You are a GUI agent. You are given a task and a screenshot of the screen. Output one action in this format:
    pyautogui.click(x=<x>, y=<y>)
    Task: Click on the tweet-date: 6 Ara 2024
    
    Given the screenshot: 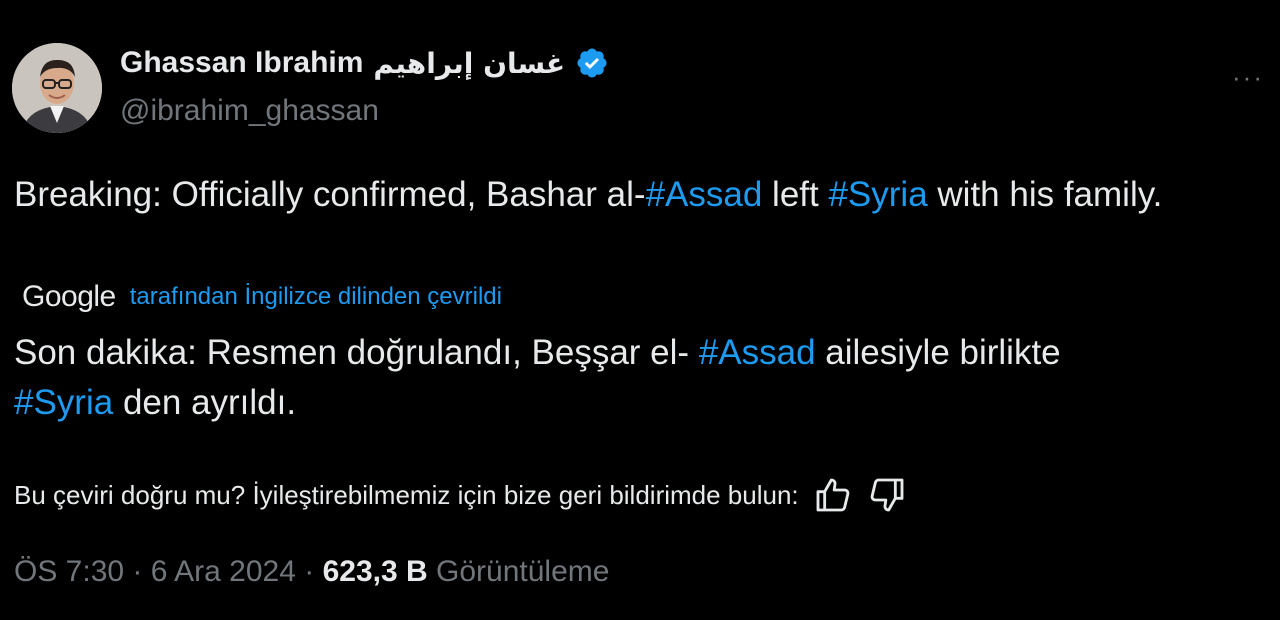 What is the action you would take?
    pyautogui.click(x=223, y=571)
    